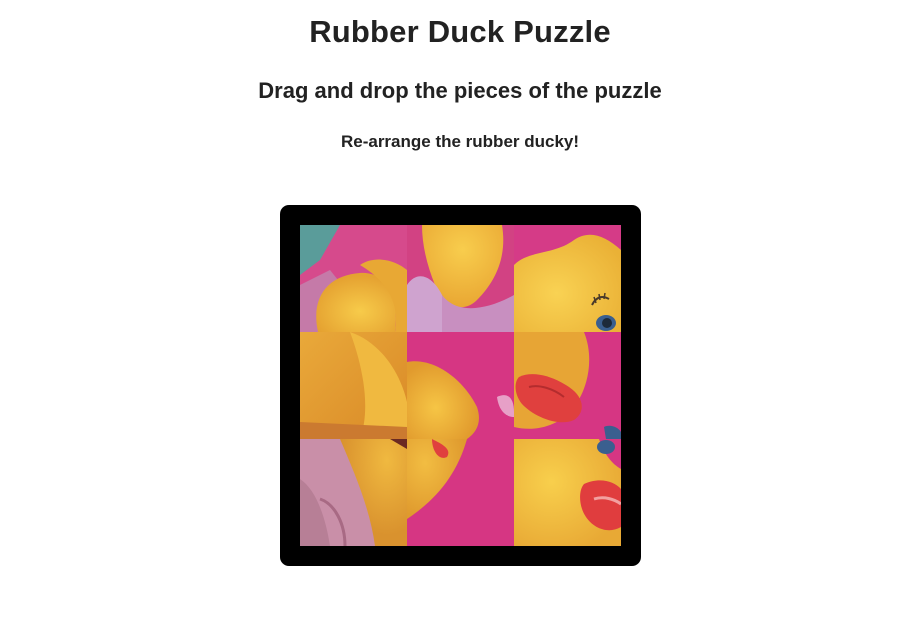 This screenshot has height=640, width=907. What do you see at coordinates (460, 141) in the screenshot?
I see `instruction-text: Re-arrange the rubber ducky!` at bounding box center [460, 141].